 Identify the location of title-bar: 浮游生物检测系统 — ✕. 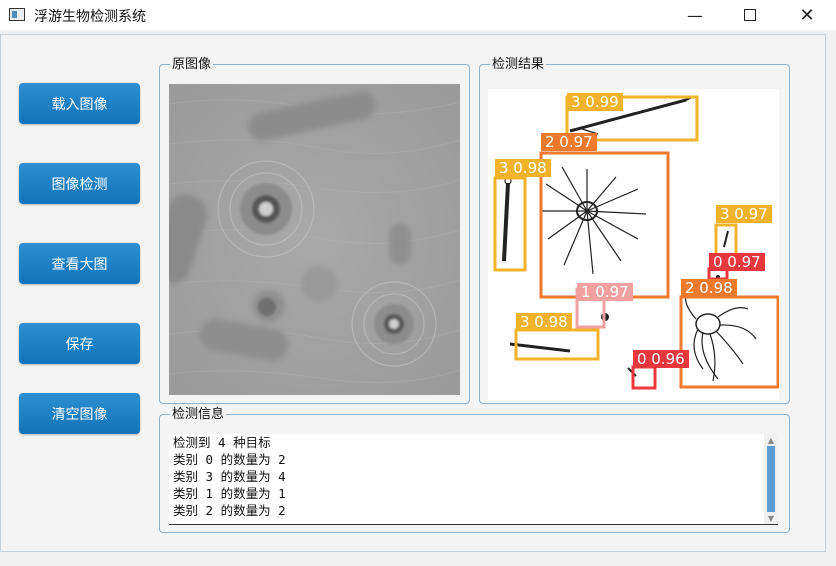
(418, 15).